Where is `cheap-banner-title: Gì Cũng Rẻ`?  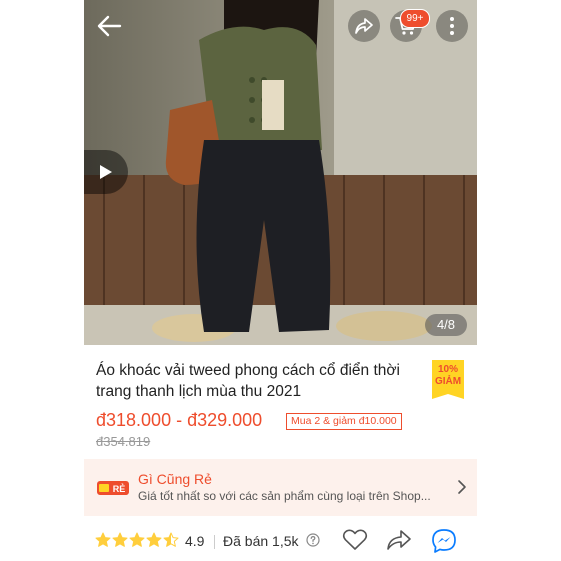 cheap-banner-title: Gì Cũng Rẻ is located at coordinates (175, 479).